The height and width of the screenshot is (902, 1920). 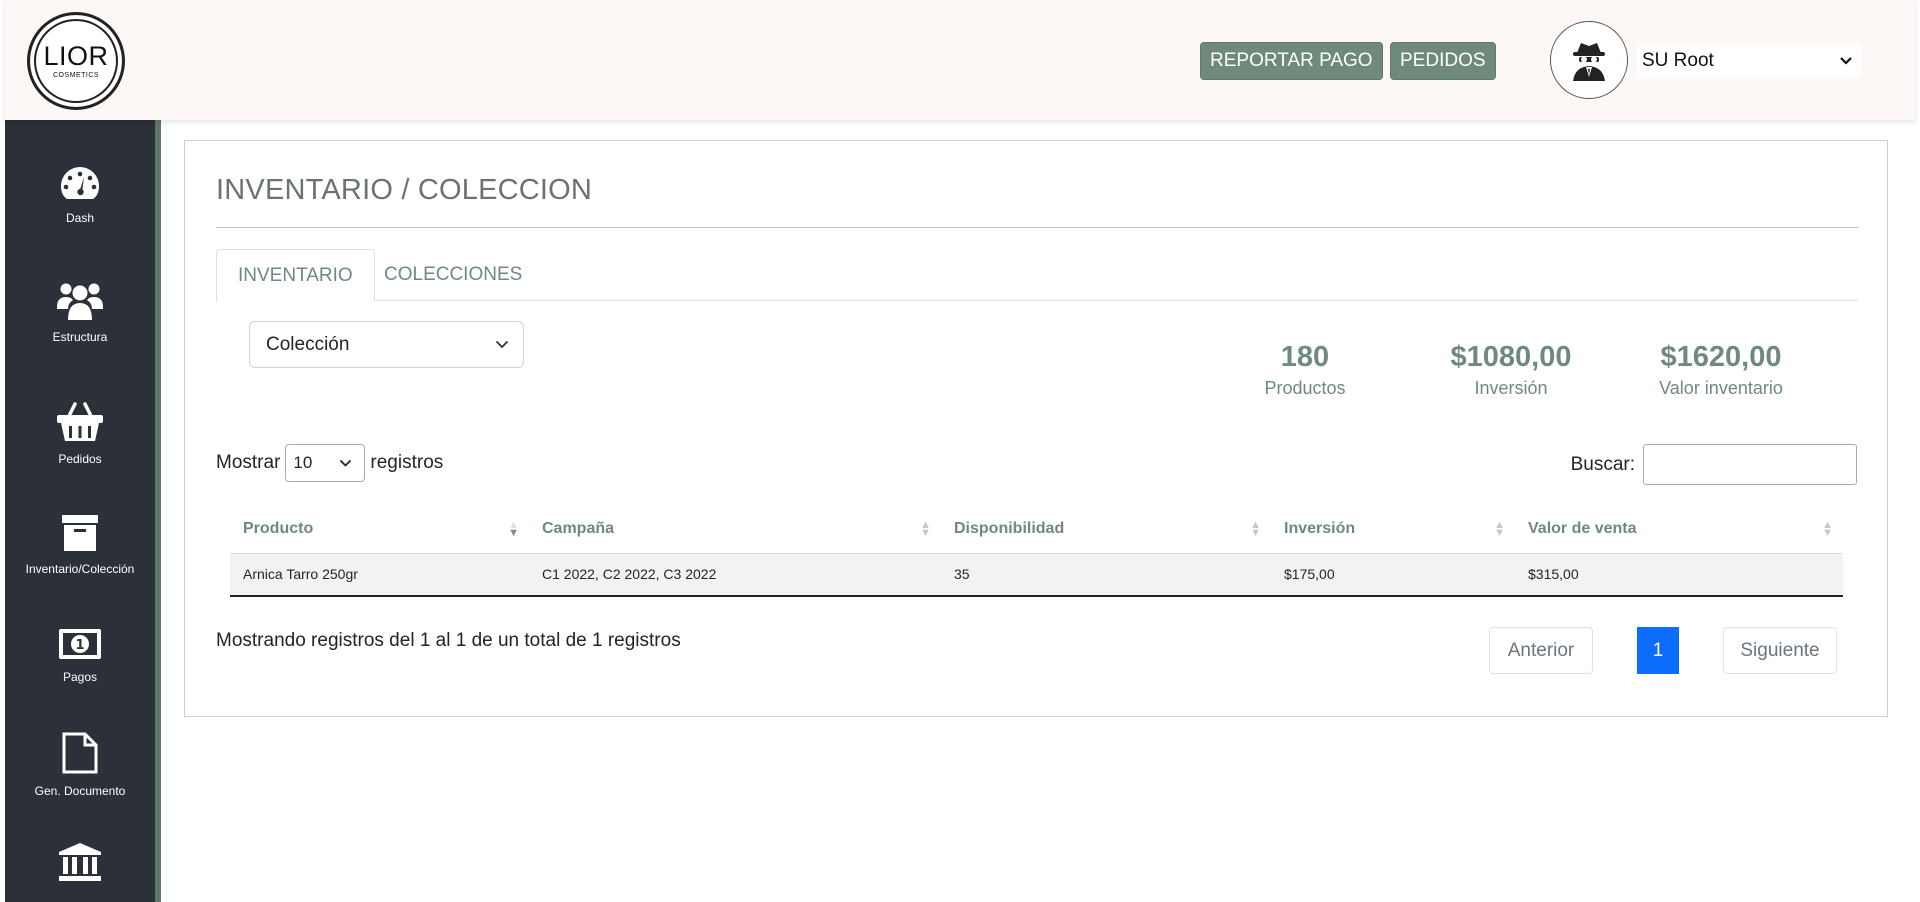 I want to click on search-input, so click(x=1750, y=464).